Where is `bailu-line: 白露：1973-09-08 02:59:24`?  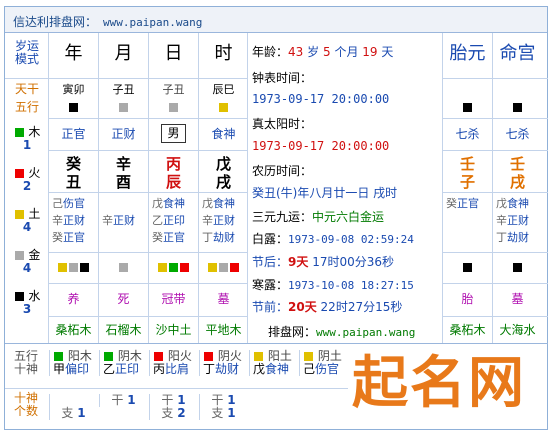
bailu-line: 白露：1973-09-08 02:59:24 is located at coordinates (333, 239).